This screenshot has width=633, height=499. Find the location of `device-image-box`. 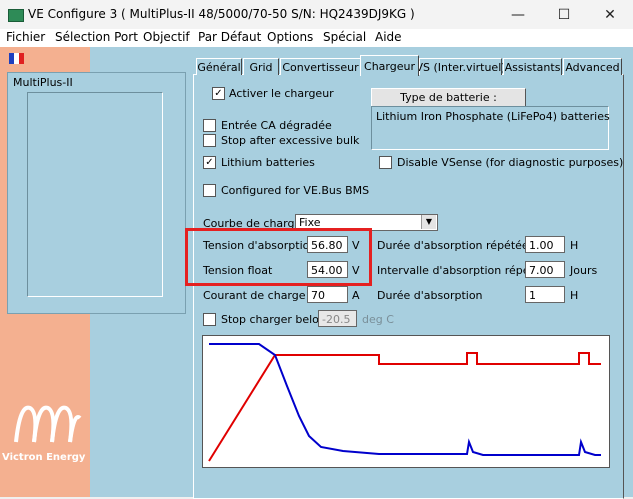

device-image-box is located at coordinates (95, 194).